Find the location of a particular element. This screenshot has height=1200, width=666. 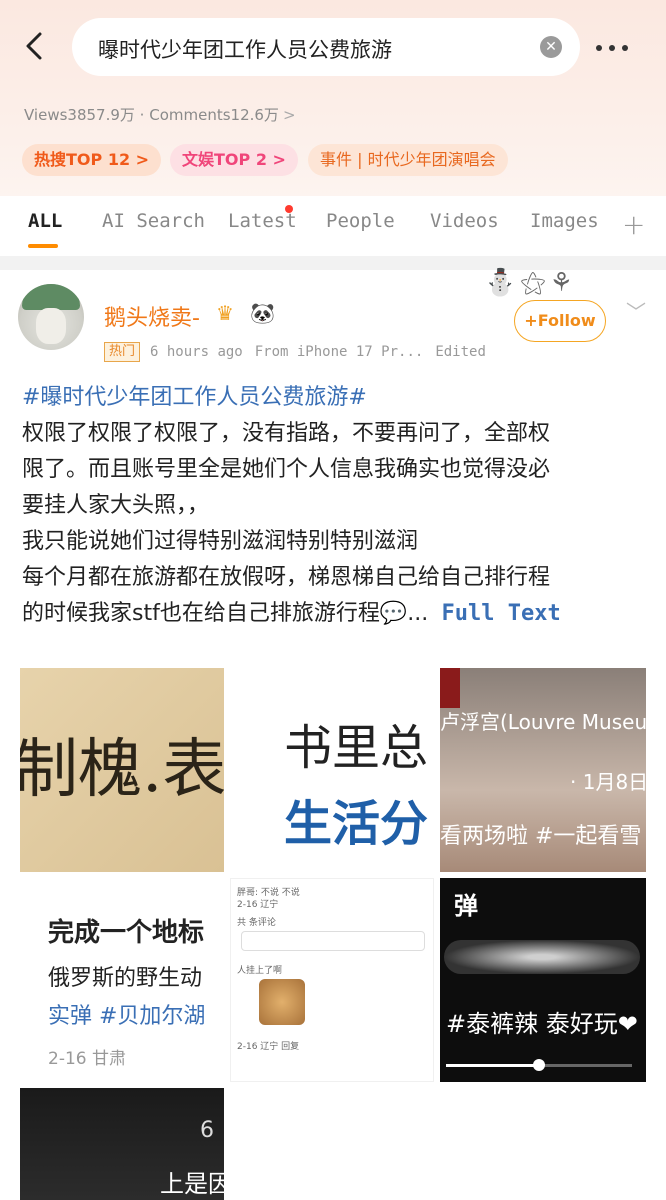

topic-stats: Views3857.9万 · Comments12.6万 > is located at coordinates (160, 114).